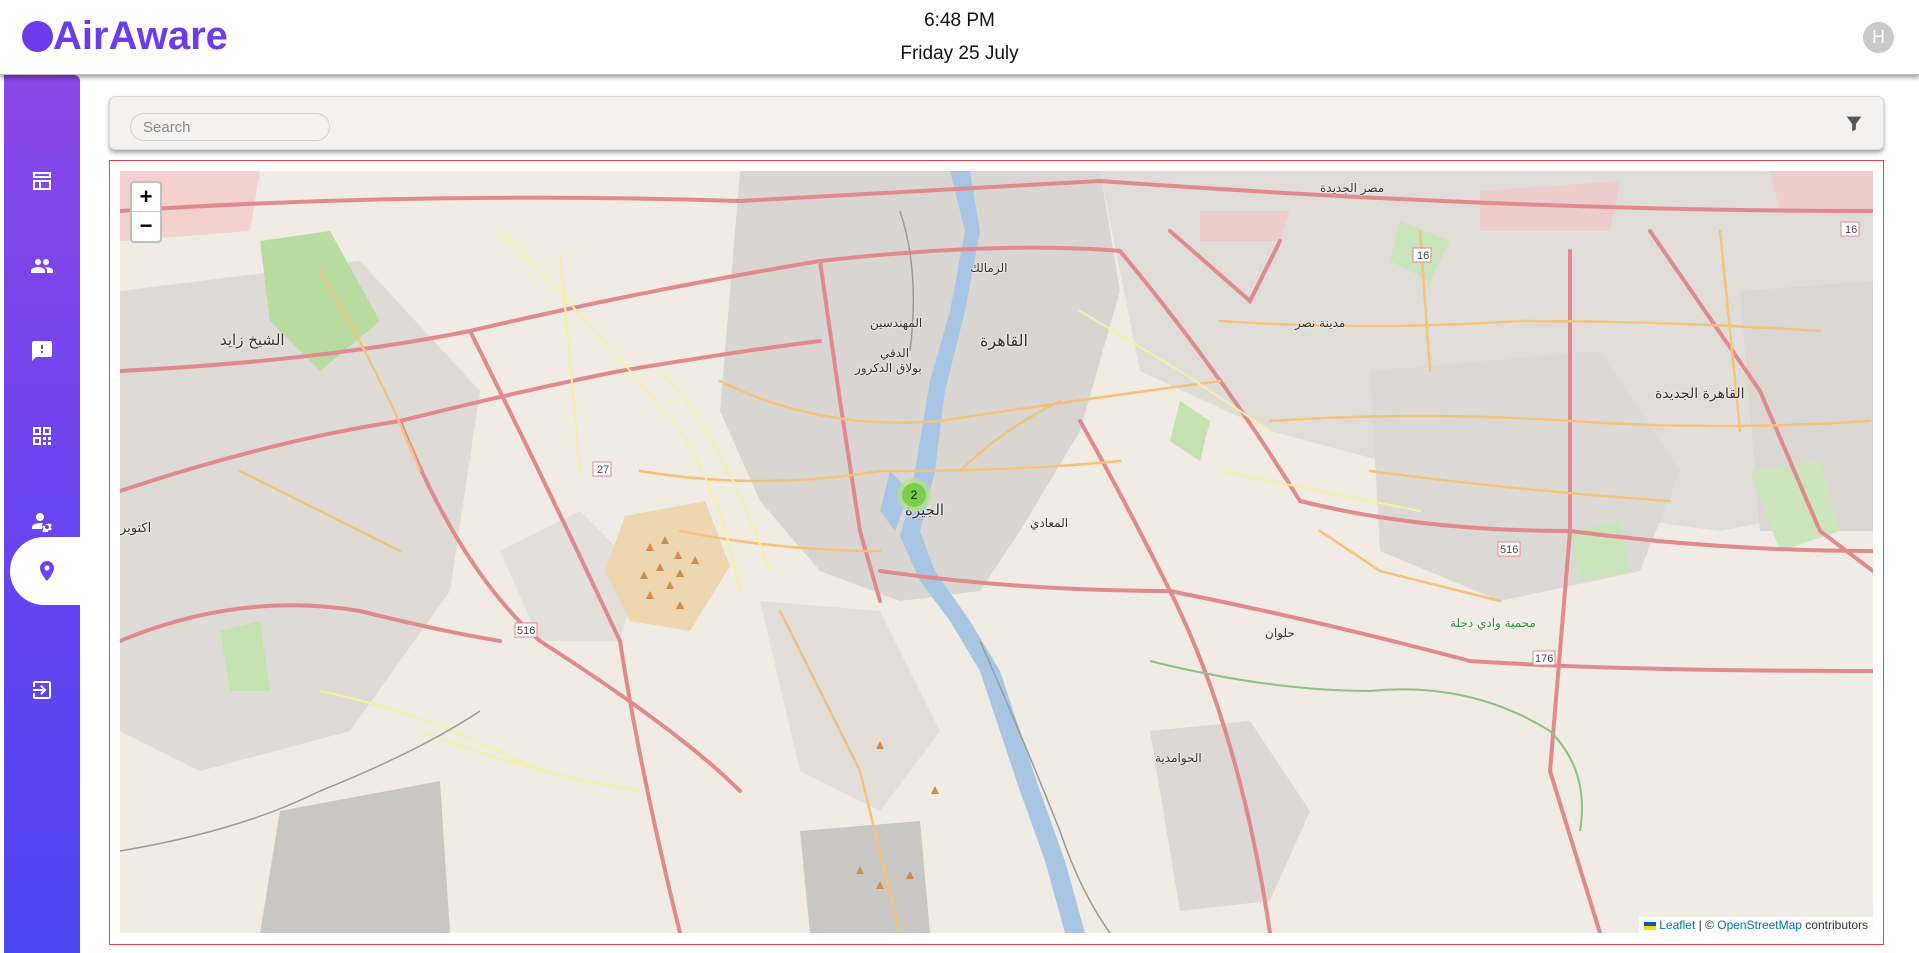  Describe the element at coordinates (1049, 523) in the screenshot. I see `map-place-label: المعادي` at that location.